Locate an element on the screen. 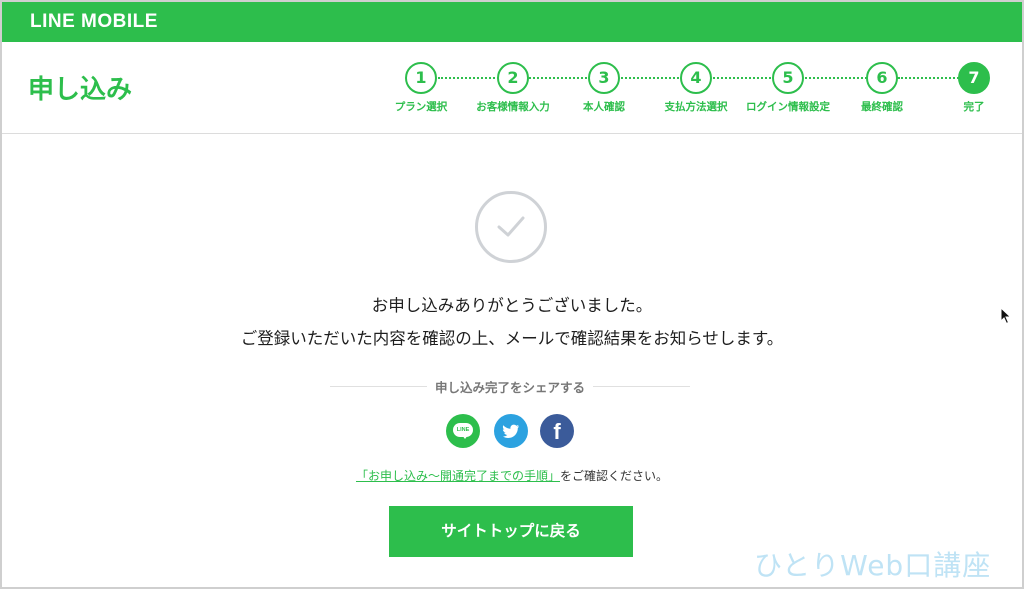 The image size is (1024, 589). procedure-link: 「お申し込み〜開通完了までの手順」 is located at coordinates (458, 476).